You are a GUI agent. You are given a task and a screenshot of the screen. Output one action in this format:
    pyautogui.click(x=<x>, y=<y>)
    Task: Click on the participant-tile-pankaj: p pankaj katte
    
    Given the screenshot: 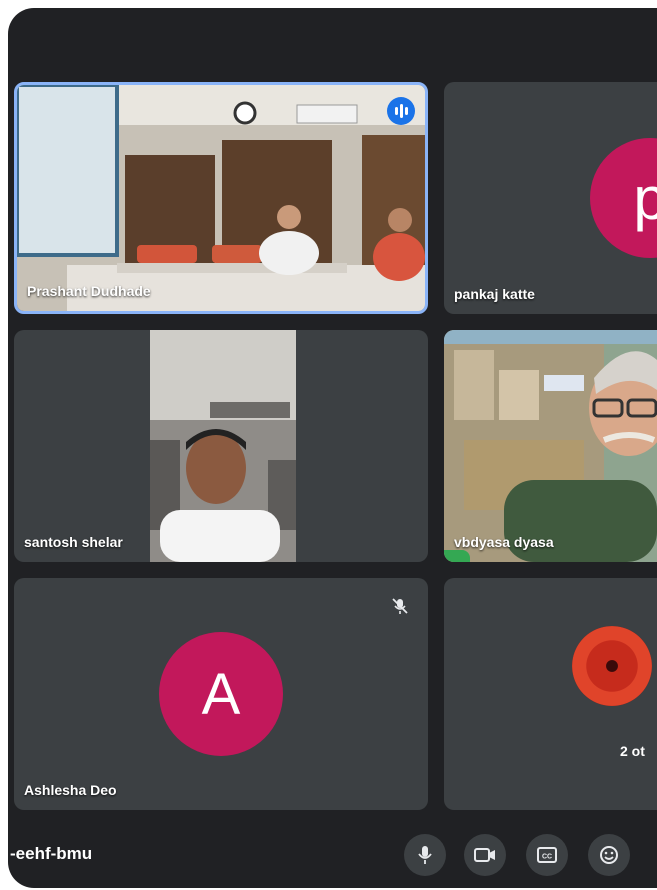 What is the action you would take?
    pyautogui.click(x=550, y=198)
    